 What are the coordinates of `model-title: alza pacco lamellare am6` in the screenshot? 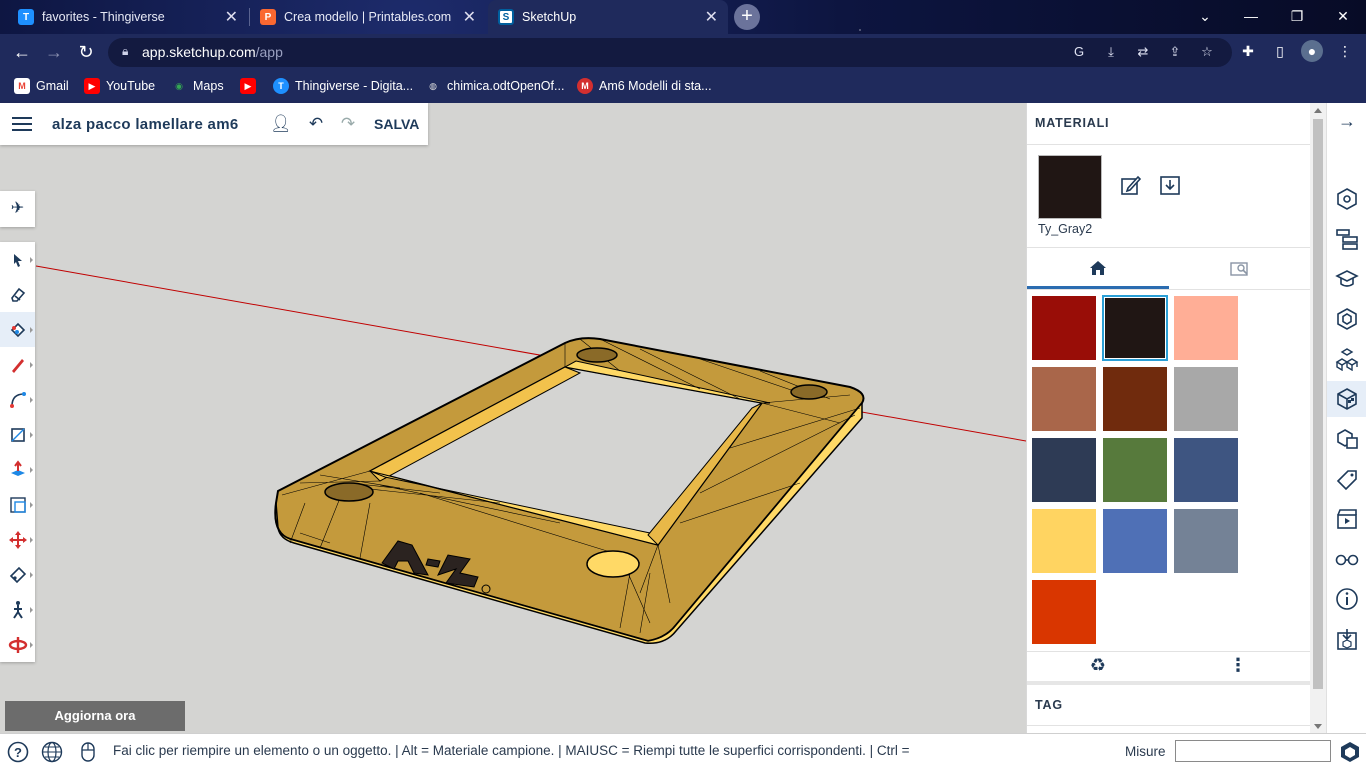 It's located at (145, 124).